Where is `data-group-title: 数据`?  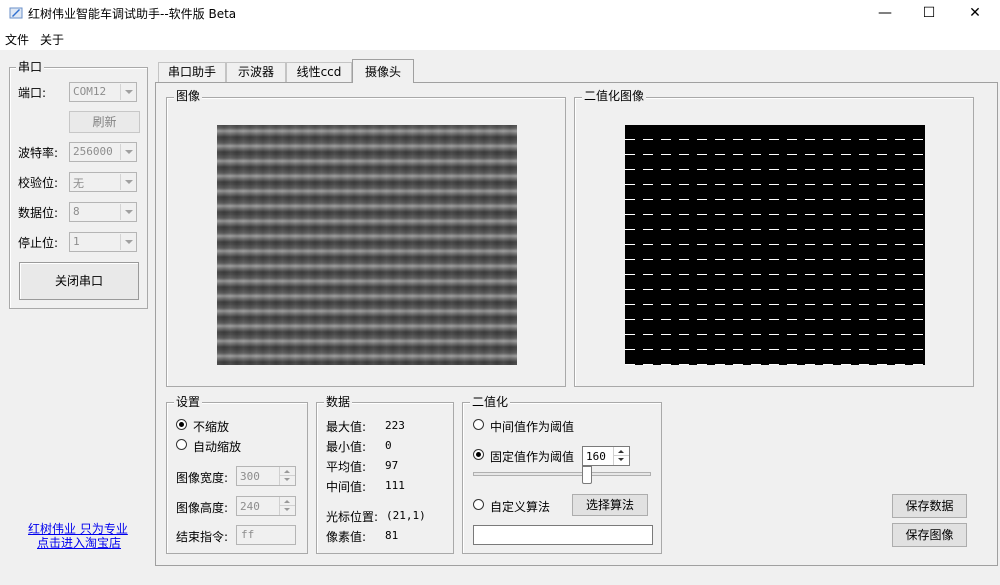
data-group-title: 数据 is located at coordinates (338, 402).